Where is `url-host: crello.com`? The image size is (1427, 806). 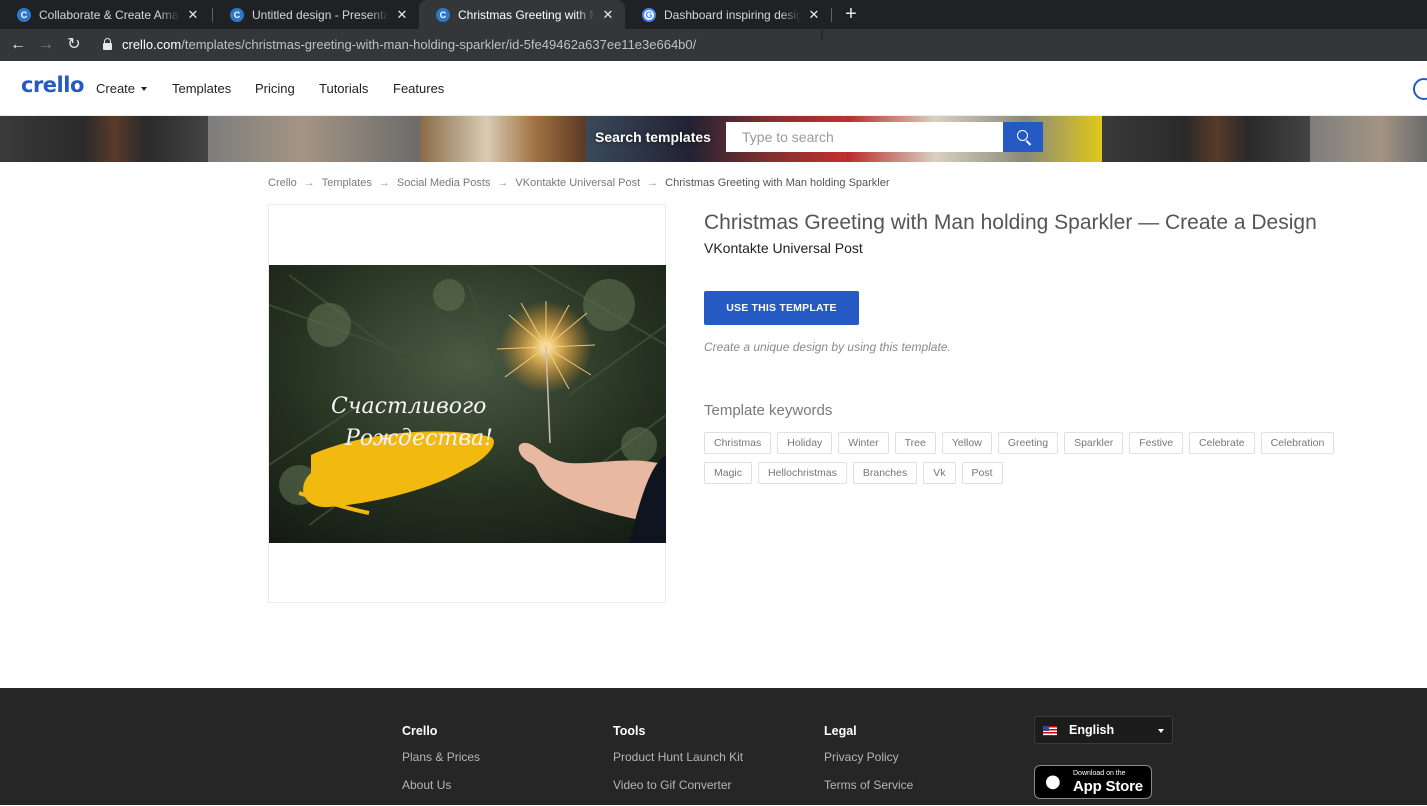 url-host: crello.com is located at coordinates (152, 44).